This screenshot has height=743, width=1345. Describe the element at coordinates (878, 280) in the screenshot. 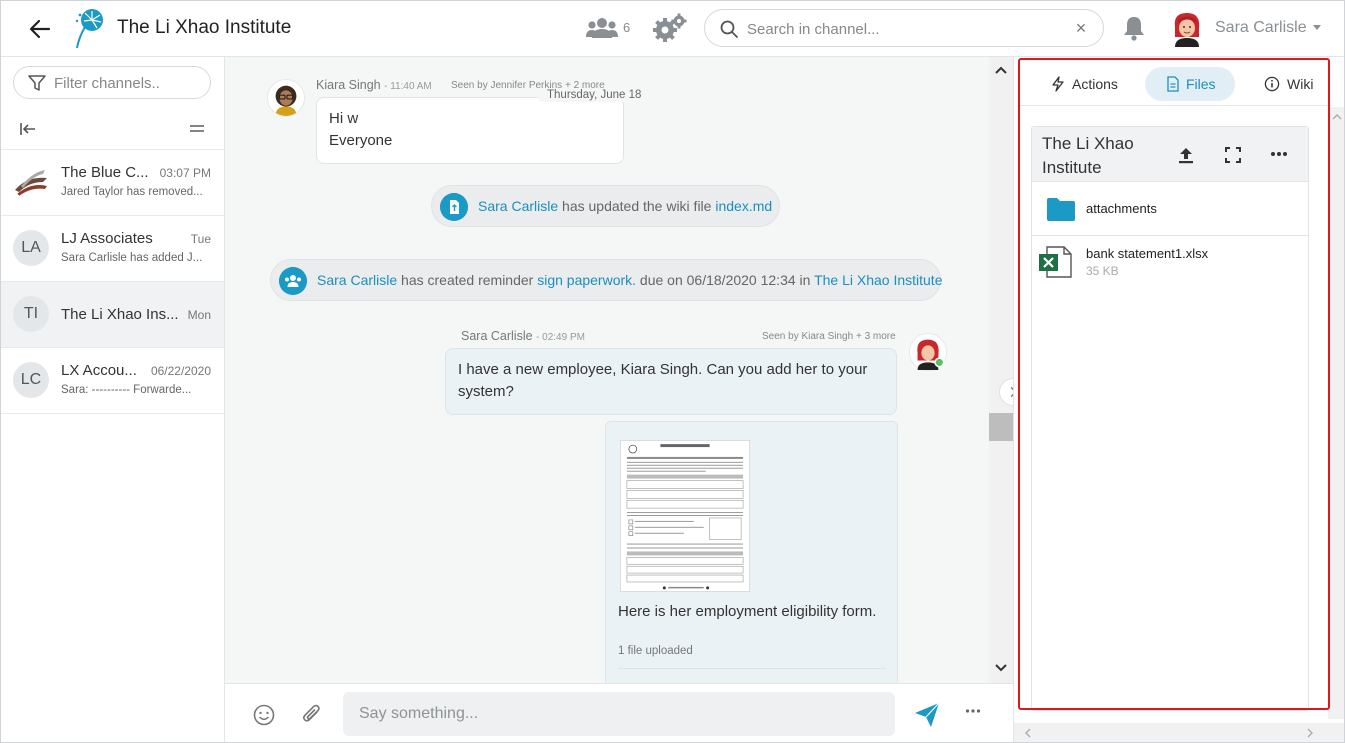

I see `channel-link: The Li Xhao Institute` at that location.